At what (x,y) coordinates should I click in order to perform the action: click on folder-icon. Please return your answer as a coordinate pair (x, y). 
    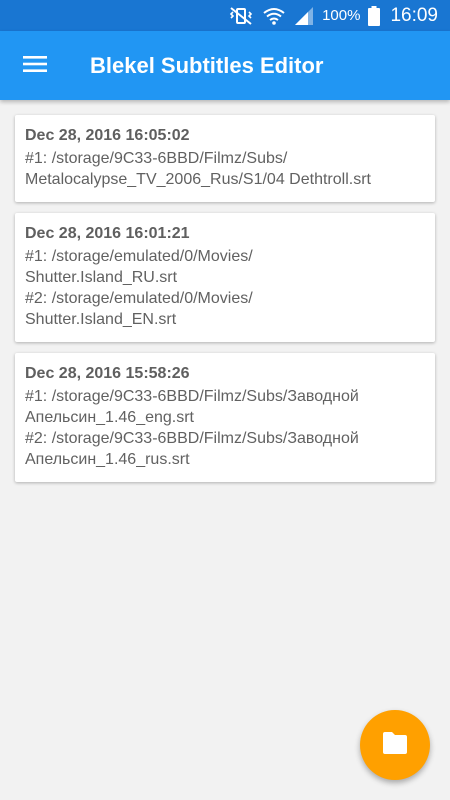
    Looking at the image, I should click on (395, 745).